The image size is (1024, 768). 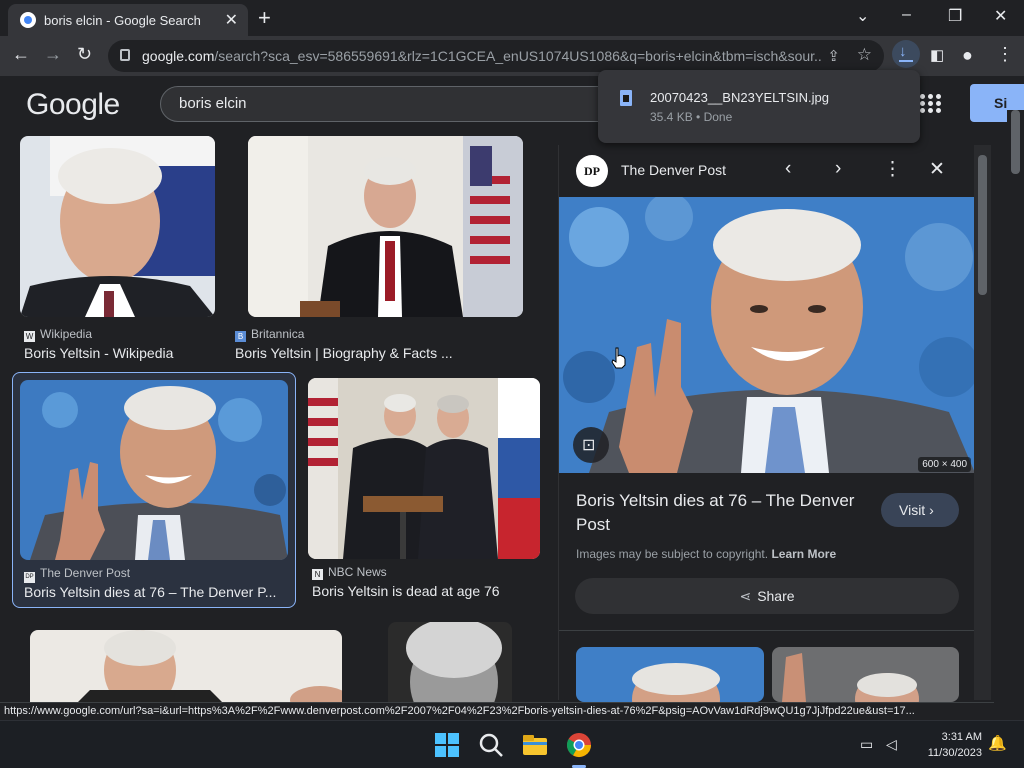 What do you see at coordinates (891, 744) in the screenshot?
I see `volume-icon: ◁` at bounding box center [891, 744].